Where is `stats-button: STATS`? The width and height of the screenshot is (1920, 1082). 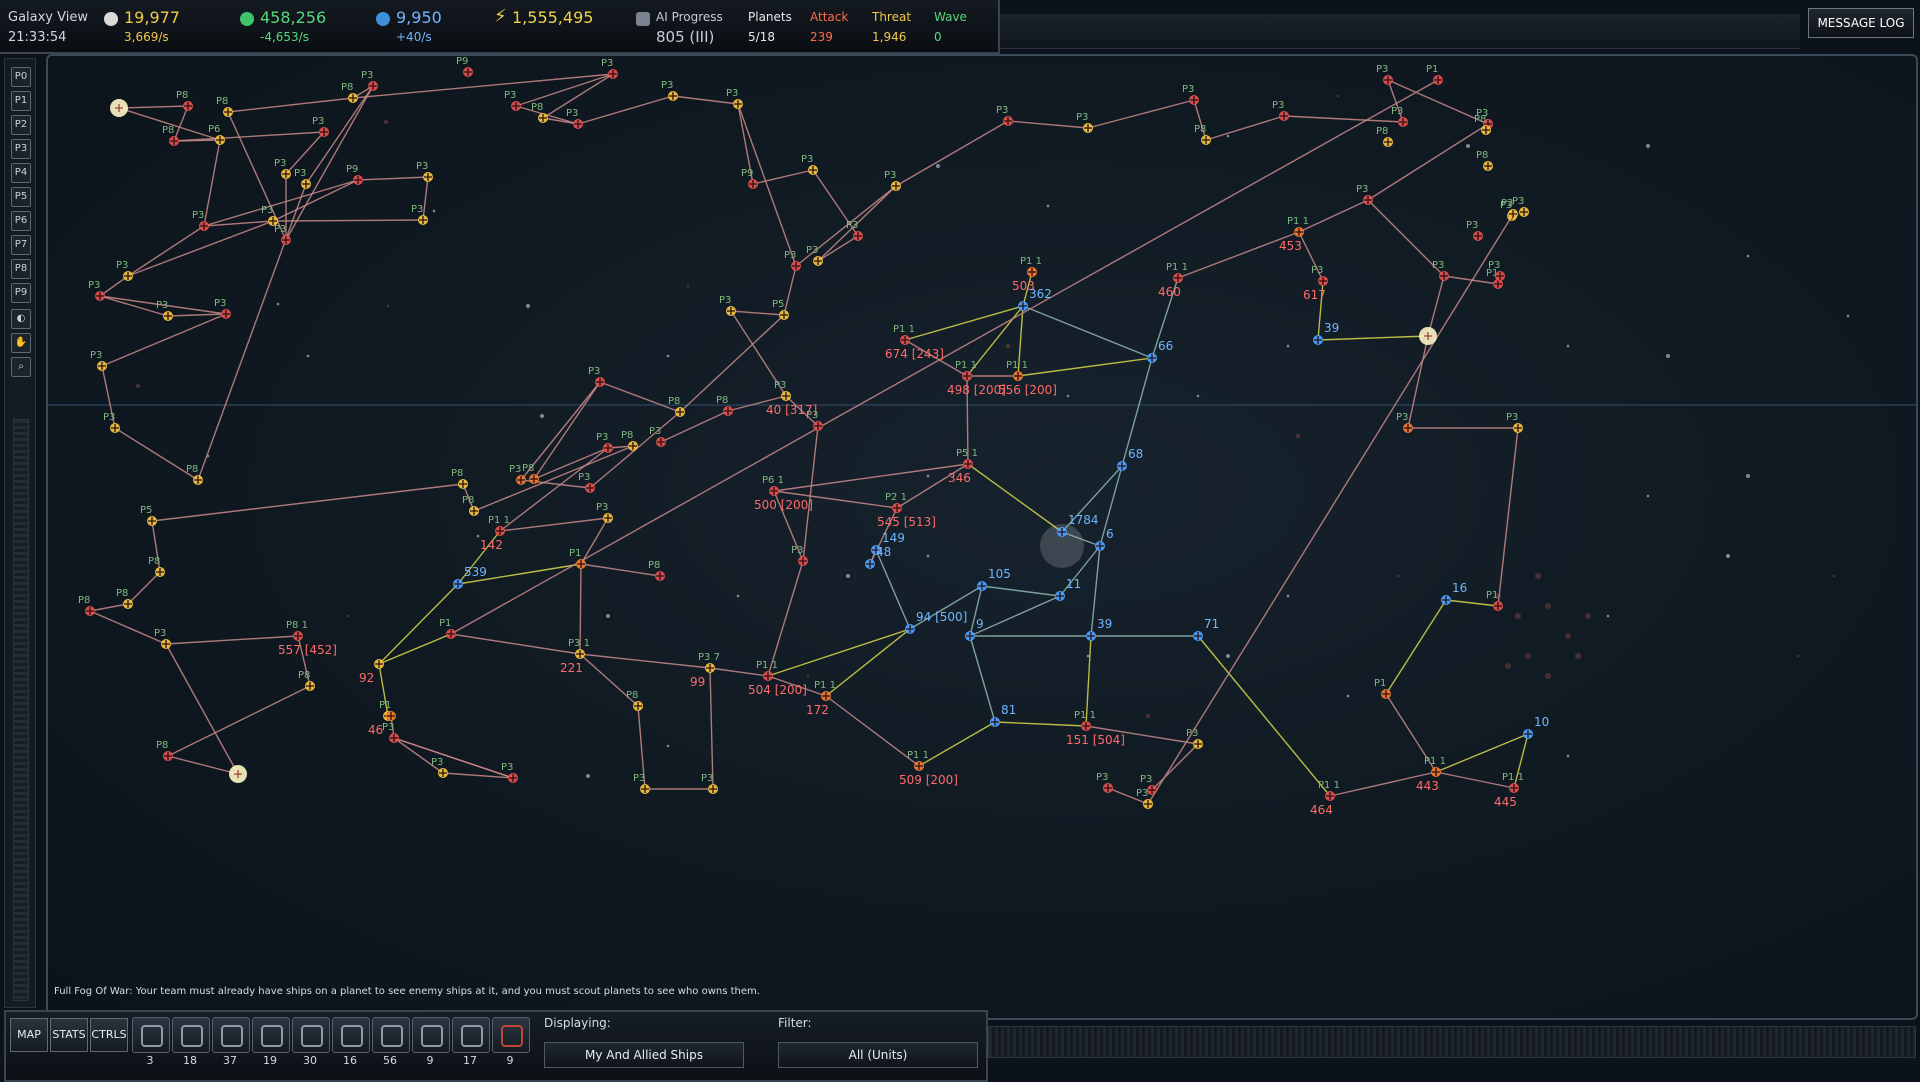 stats-button: STATS is located at coordinates (69, 1035).